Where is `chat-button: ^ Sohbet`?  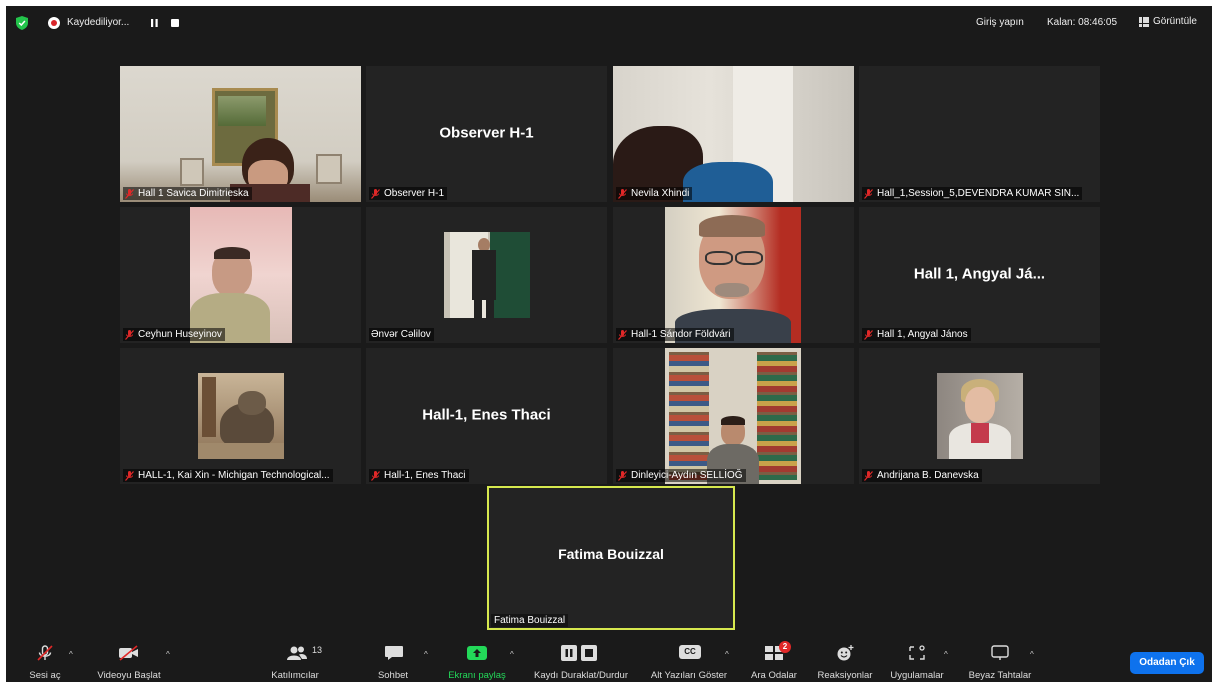 chat-button: ^ Sohbet is located at coordinates (401, 659).